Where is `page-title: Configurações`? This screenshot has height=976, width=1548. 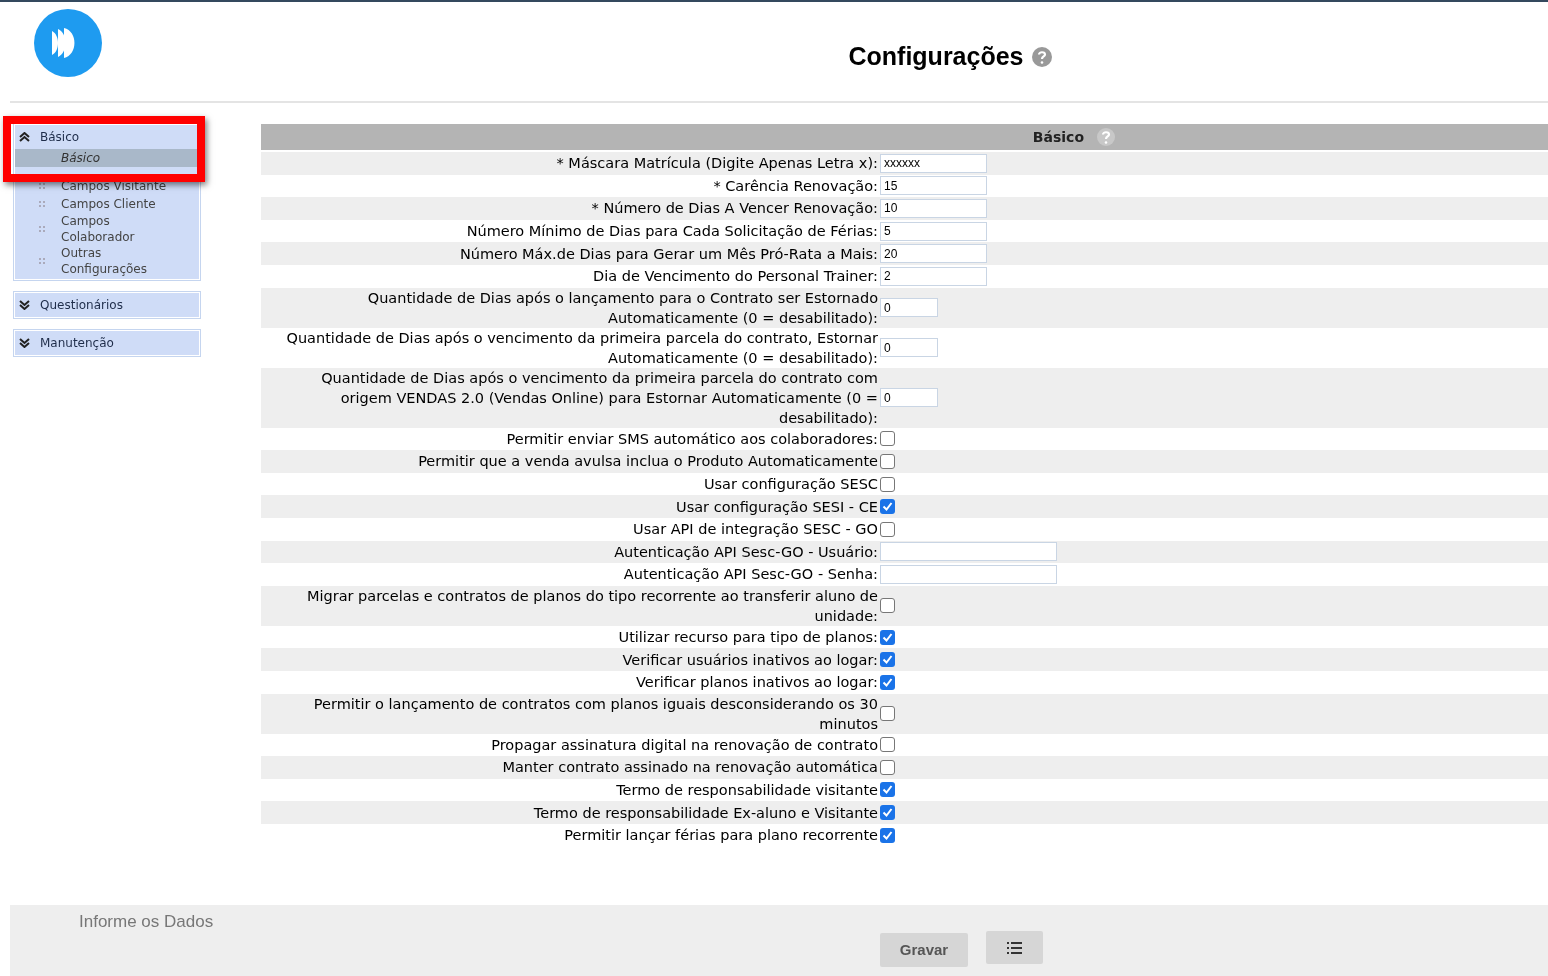 page-title: Configurações is located at coordinates (936, 56).